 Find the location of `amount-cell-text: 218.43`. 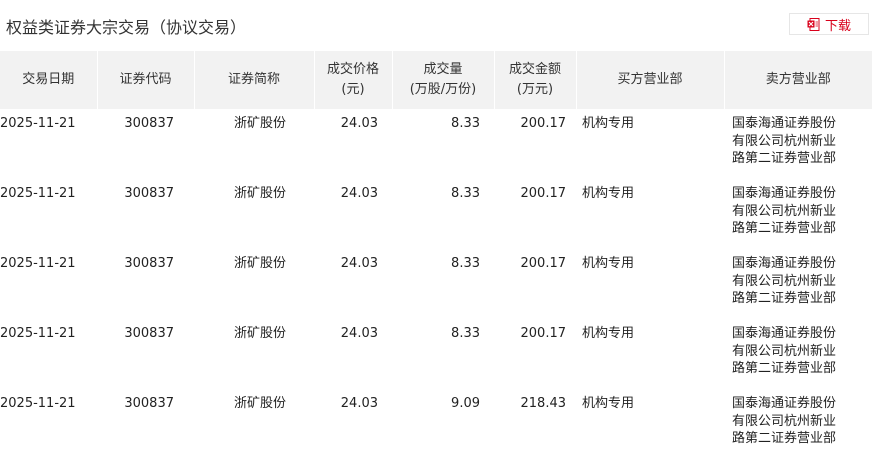

amount-cell-text: 218.43 is located at coordinates (543, 403).